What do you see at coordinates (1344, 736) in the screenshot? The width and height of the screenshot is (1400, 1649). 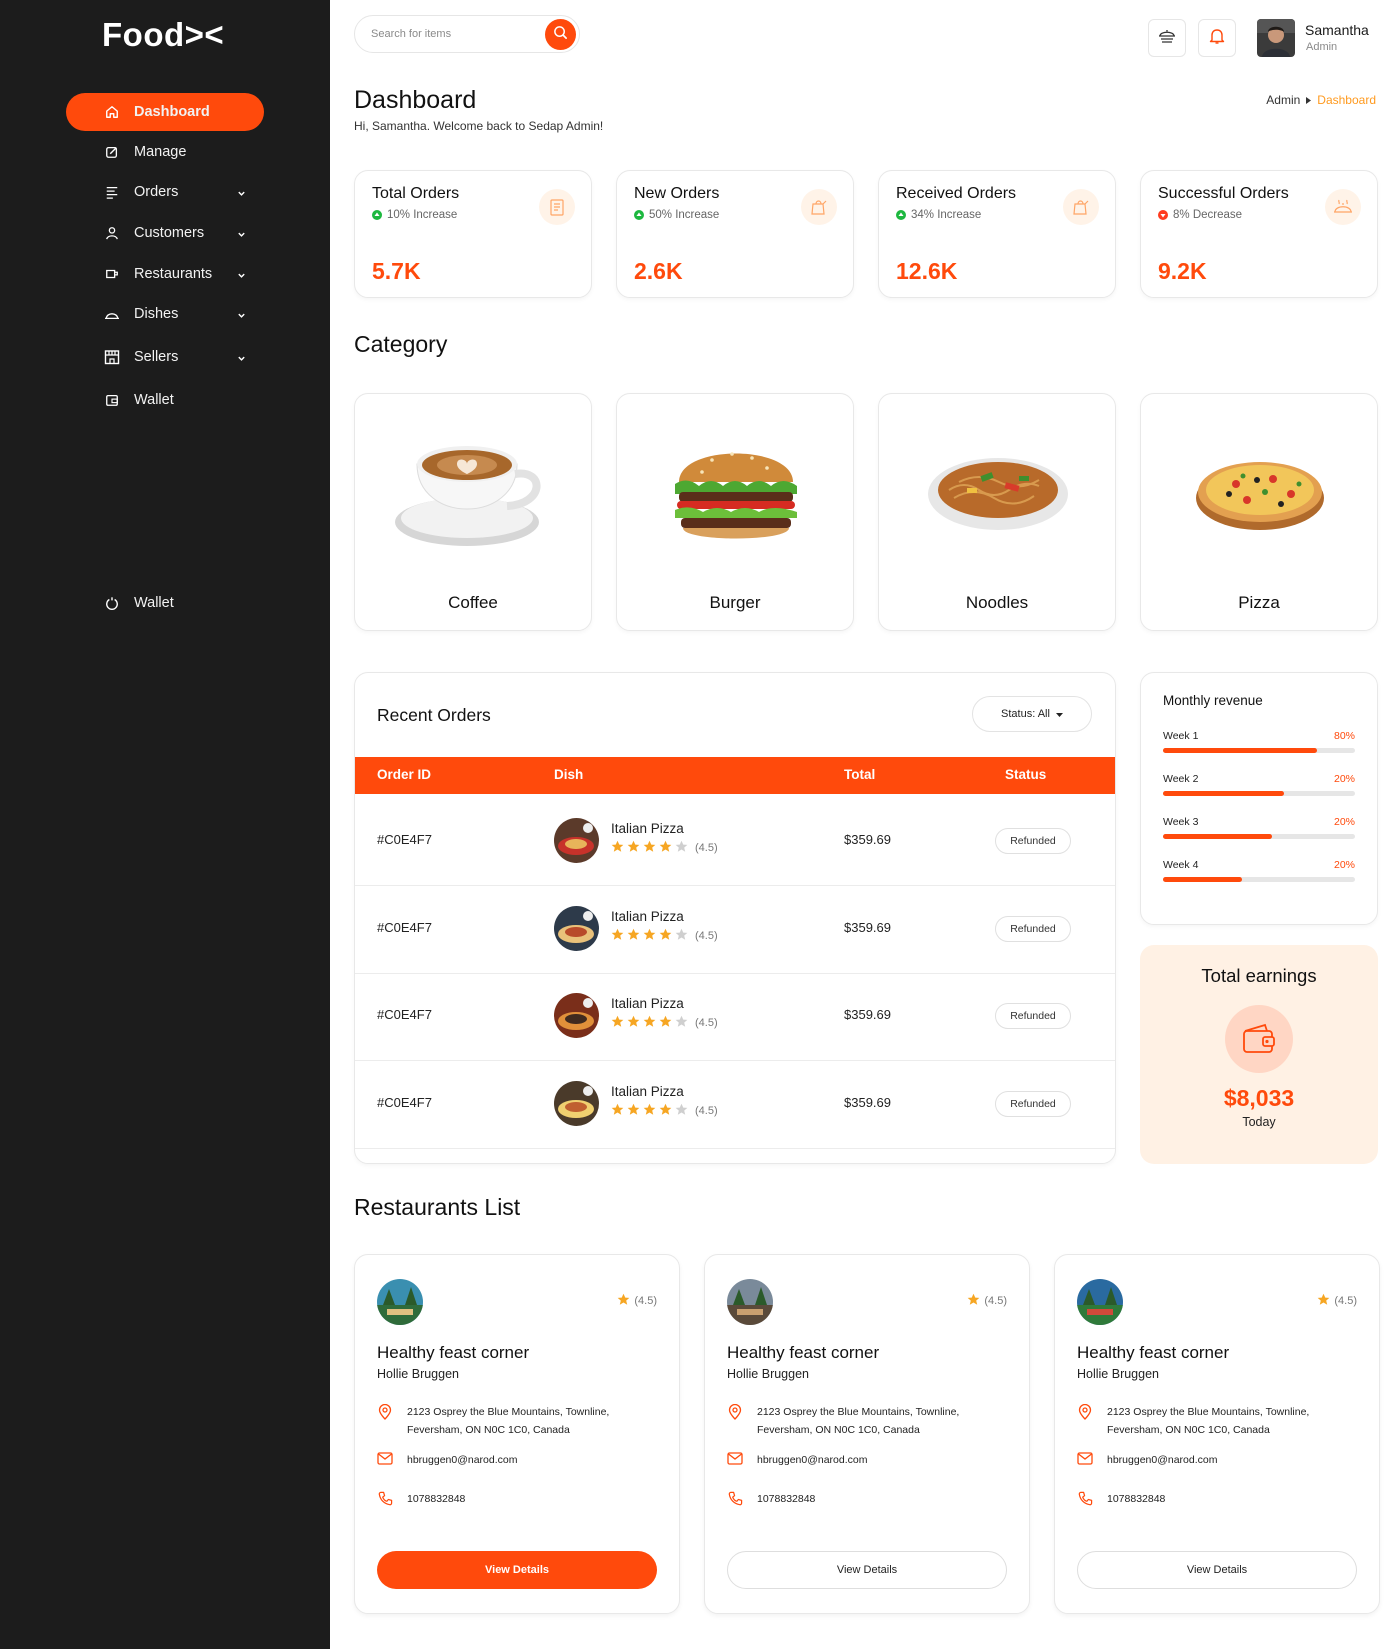 I see `week-percent: 80%` at bounding box center [1344, 736].